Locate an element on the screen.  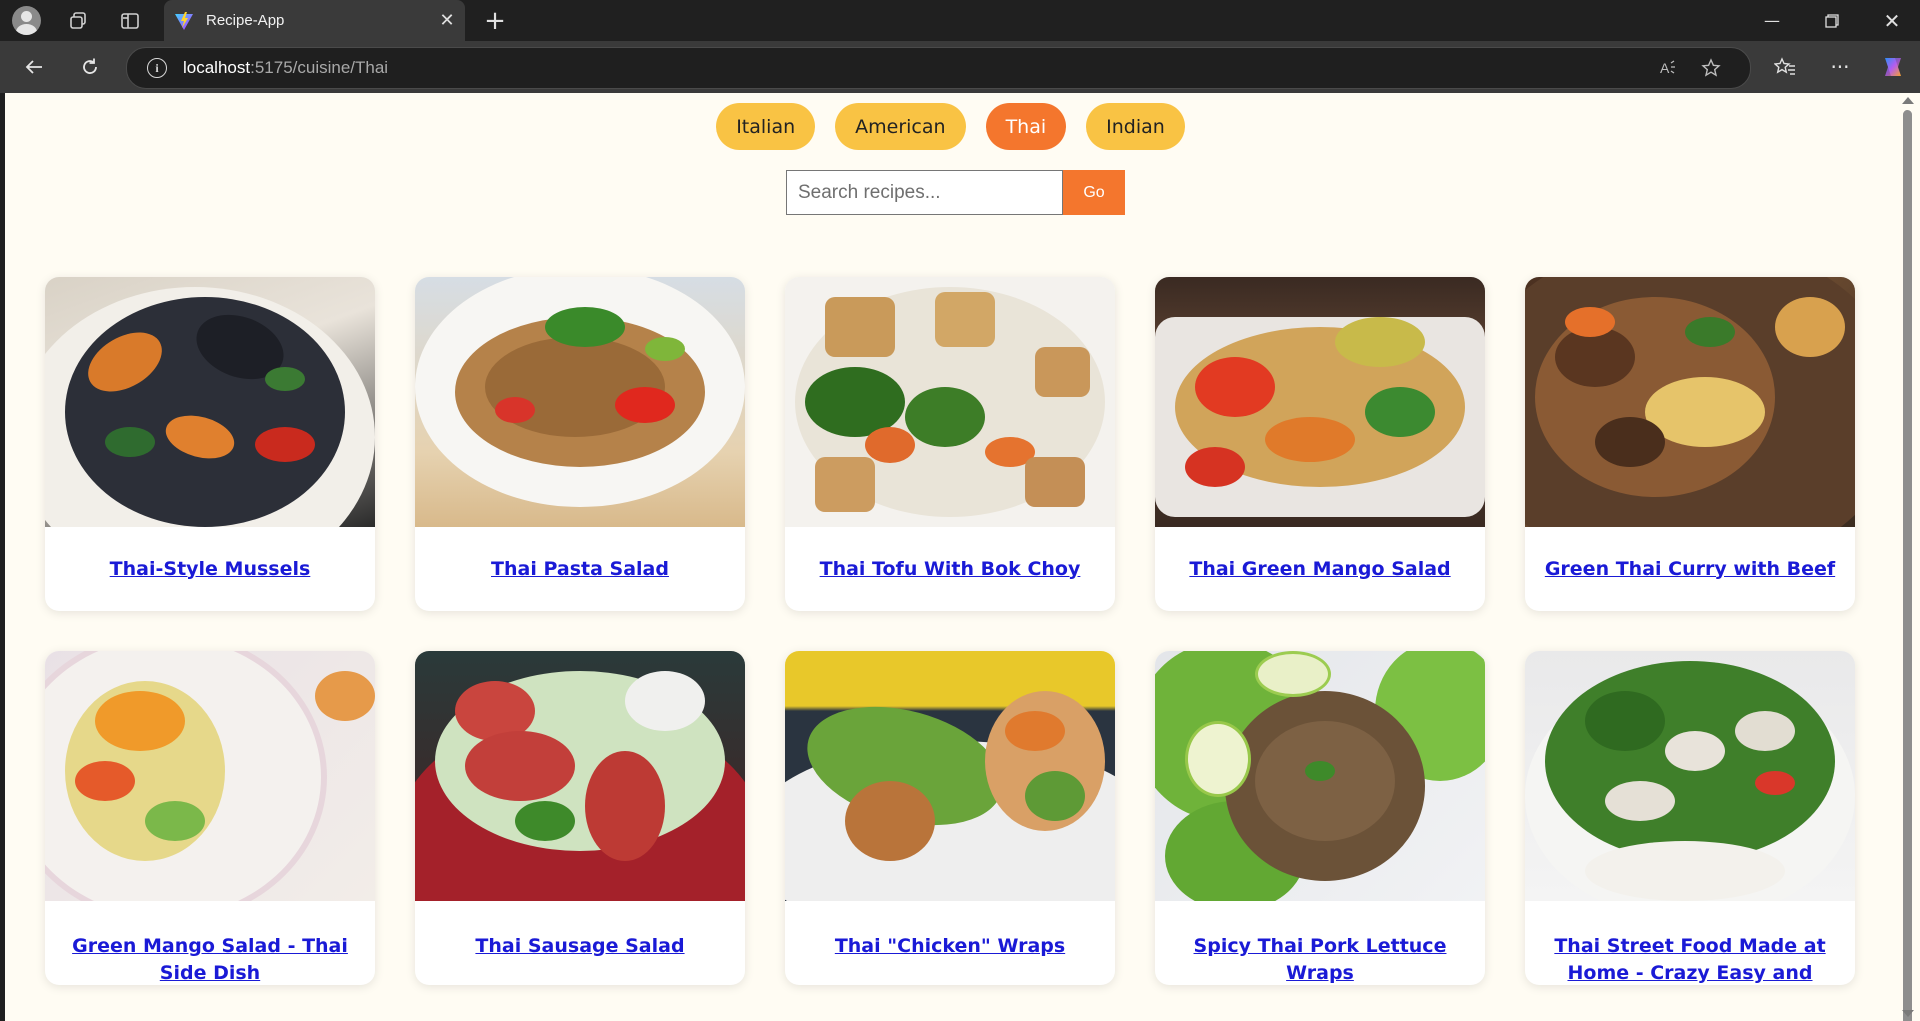
profile-button is located at coordinates (20, 20).